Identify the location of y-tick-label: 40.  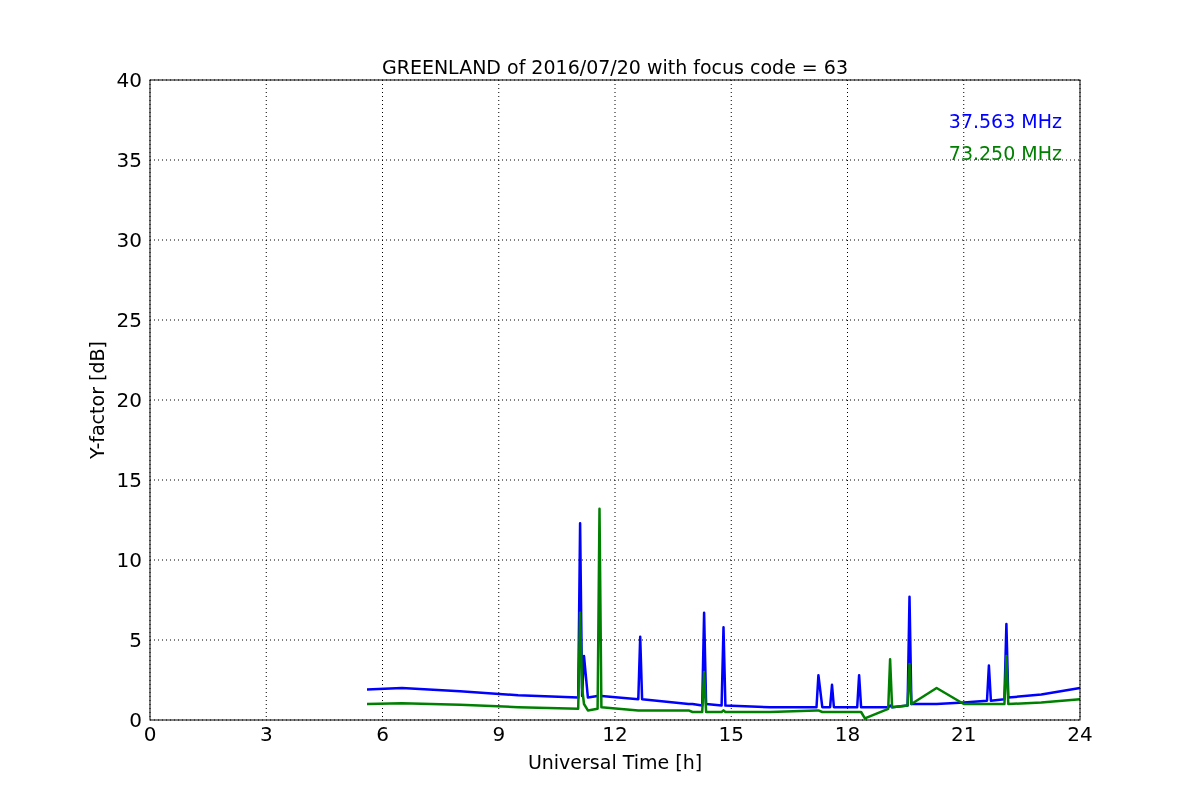
(129, 80).